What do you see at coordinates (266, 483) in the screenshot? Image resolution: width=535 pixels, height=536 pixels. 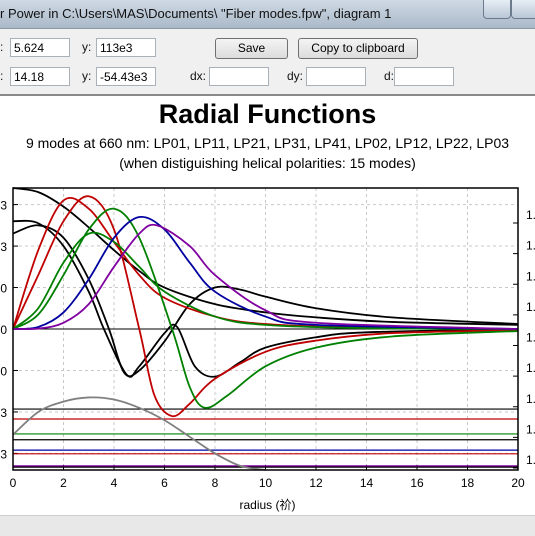 I see `x-tick-label: 10` at bounding box center [266, 483].